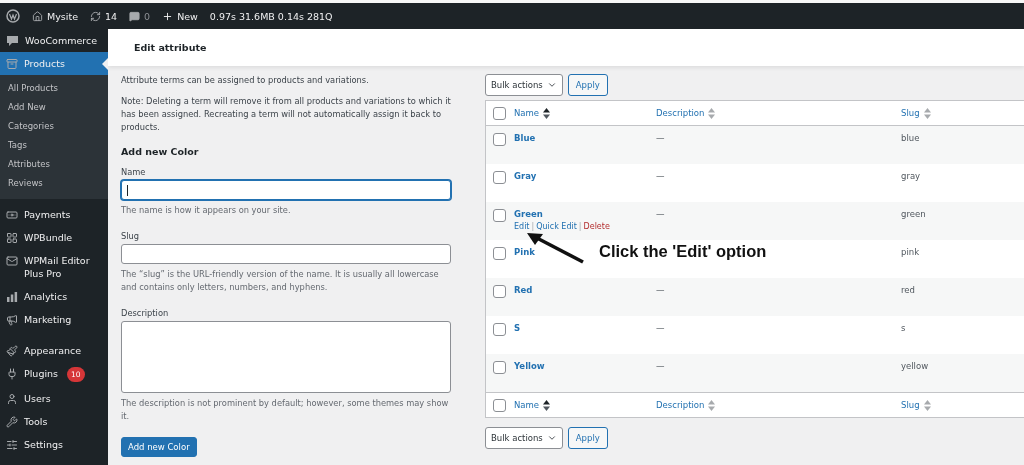 Image resolution: width=1024 pixels, height=465 pixels. Describe the element at coordinates (170, 47) in the screenshot. I see `page-title: Edit attribute` at that location.